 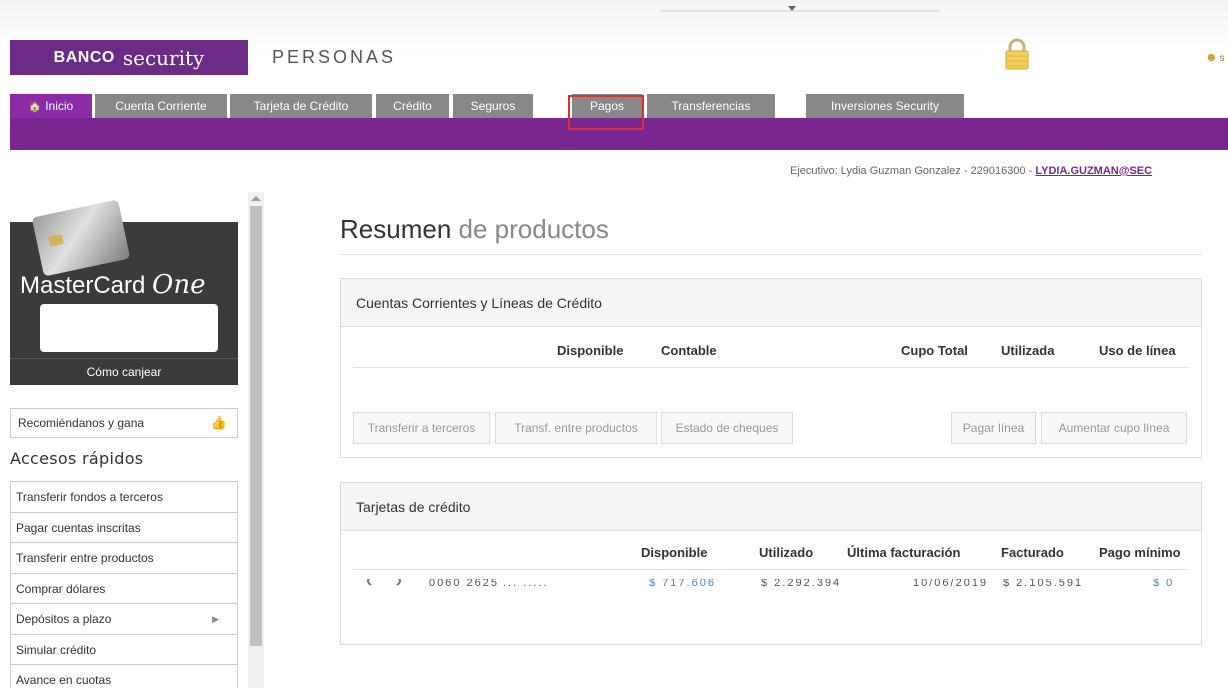 I want to click on logo-security: security, so click(x=163, y=57).